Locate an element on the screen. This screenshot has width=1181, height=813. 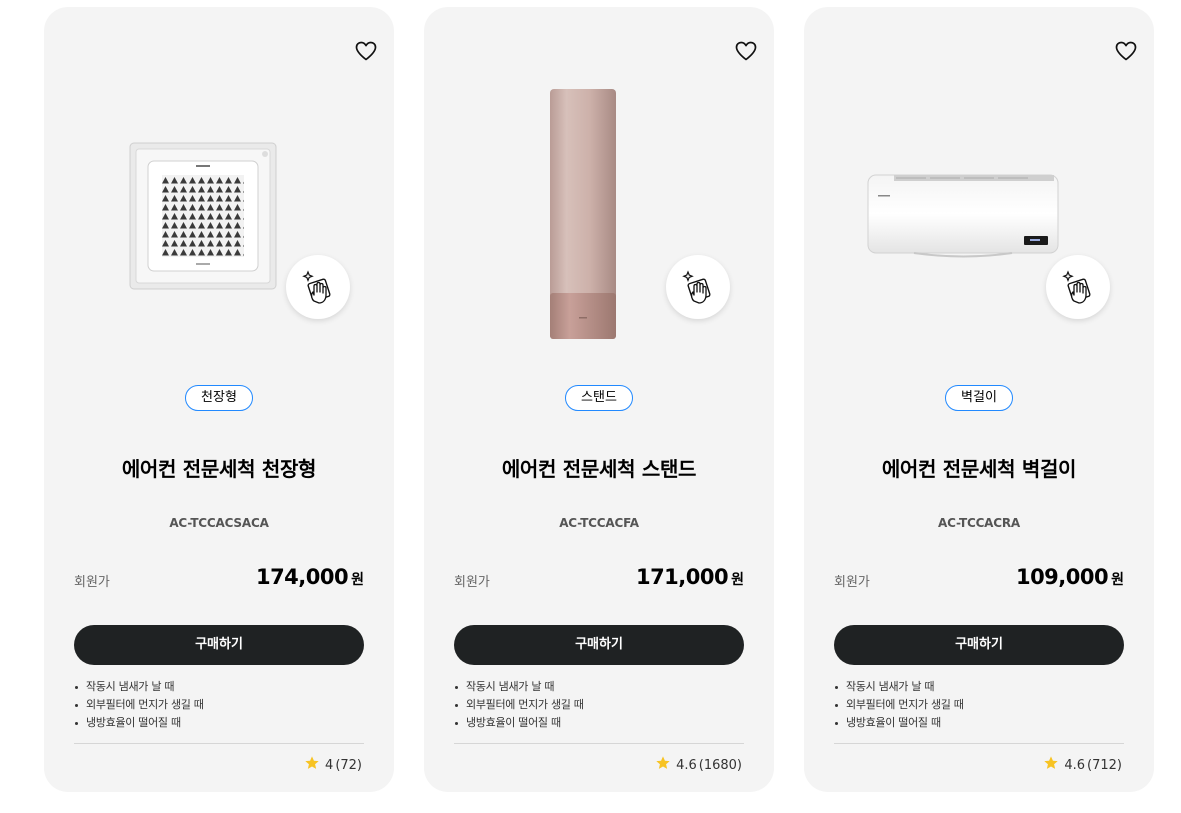
ceiling-cassette-ac-image is located at coordinates (203, 216).